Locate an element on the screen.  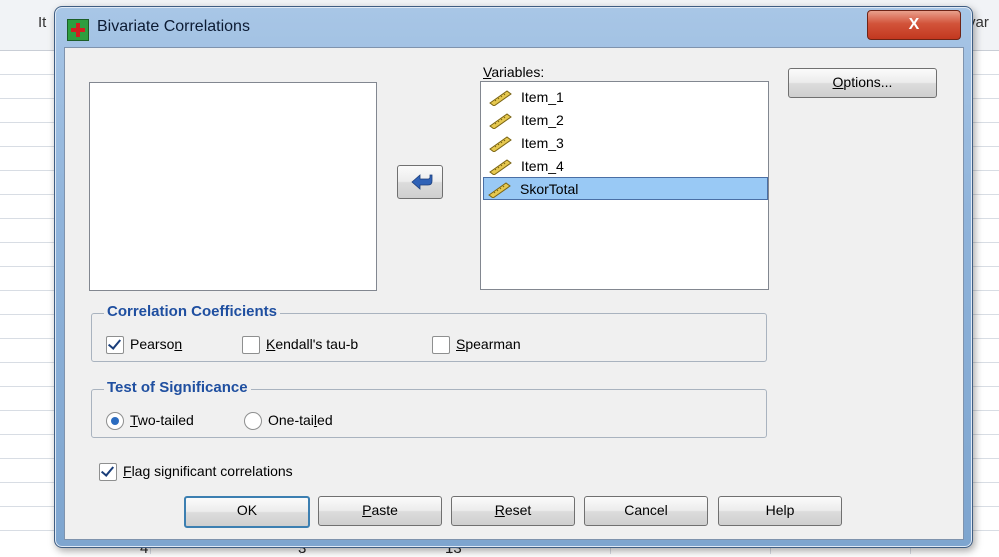
variable-item-item-4: Item_4 is located at coordinates (624, 166).